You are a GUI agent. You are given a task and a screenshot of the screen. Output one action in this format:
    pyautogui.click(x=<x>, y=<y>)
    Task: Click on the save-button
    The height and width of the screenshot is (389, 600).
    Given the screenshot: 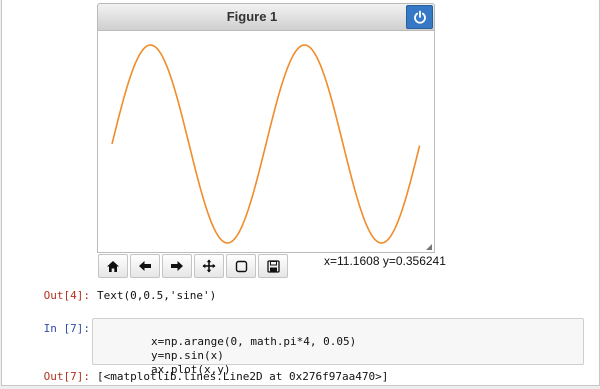 What is the action you would take?
    pyautogui.click(x=273, y=266)
    